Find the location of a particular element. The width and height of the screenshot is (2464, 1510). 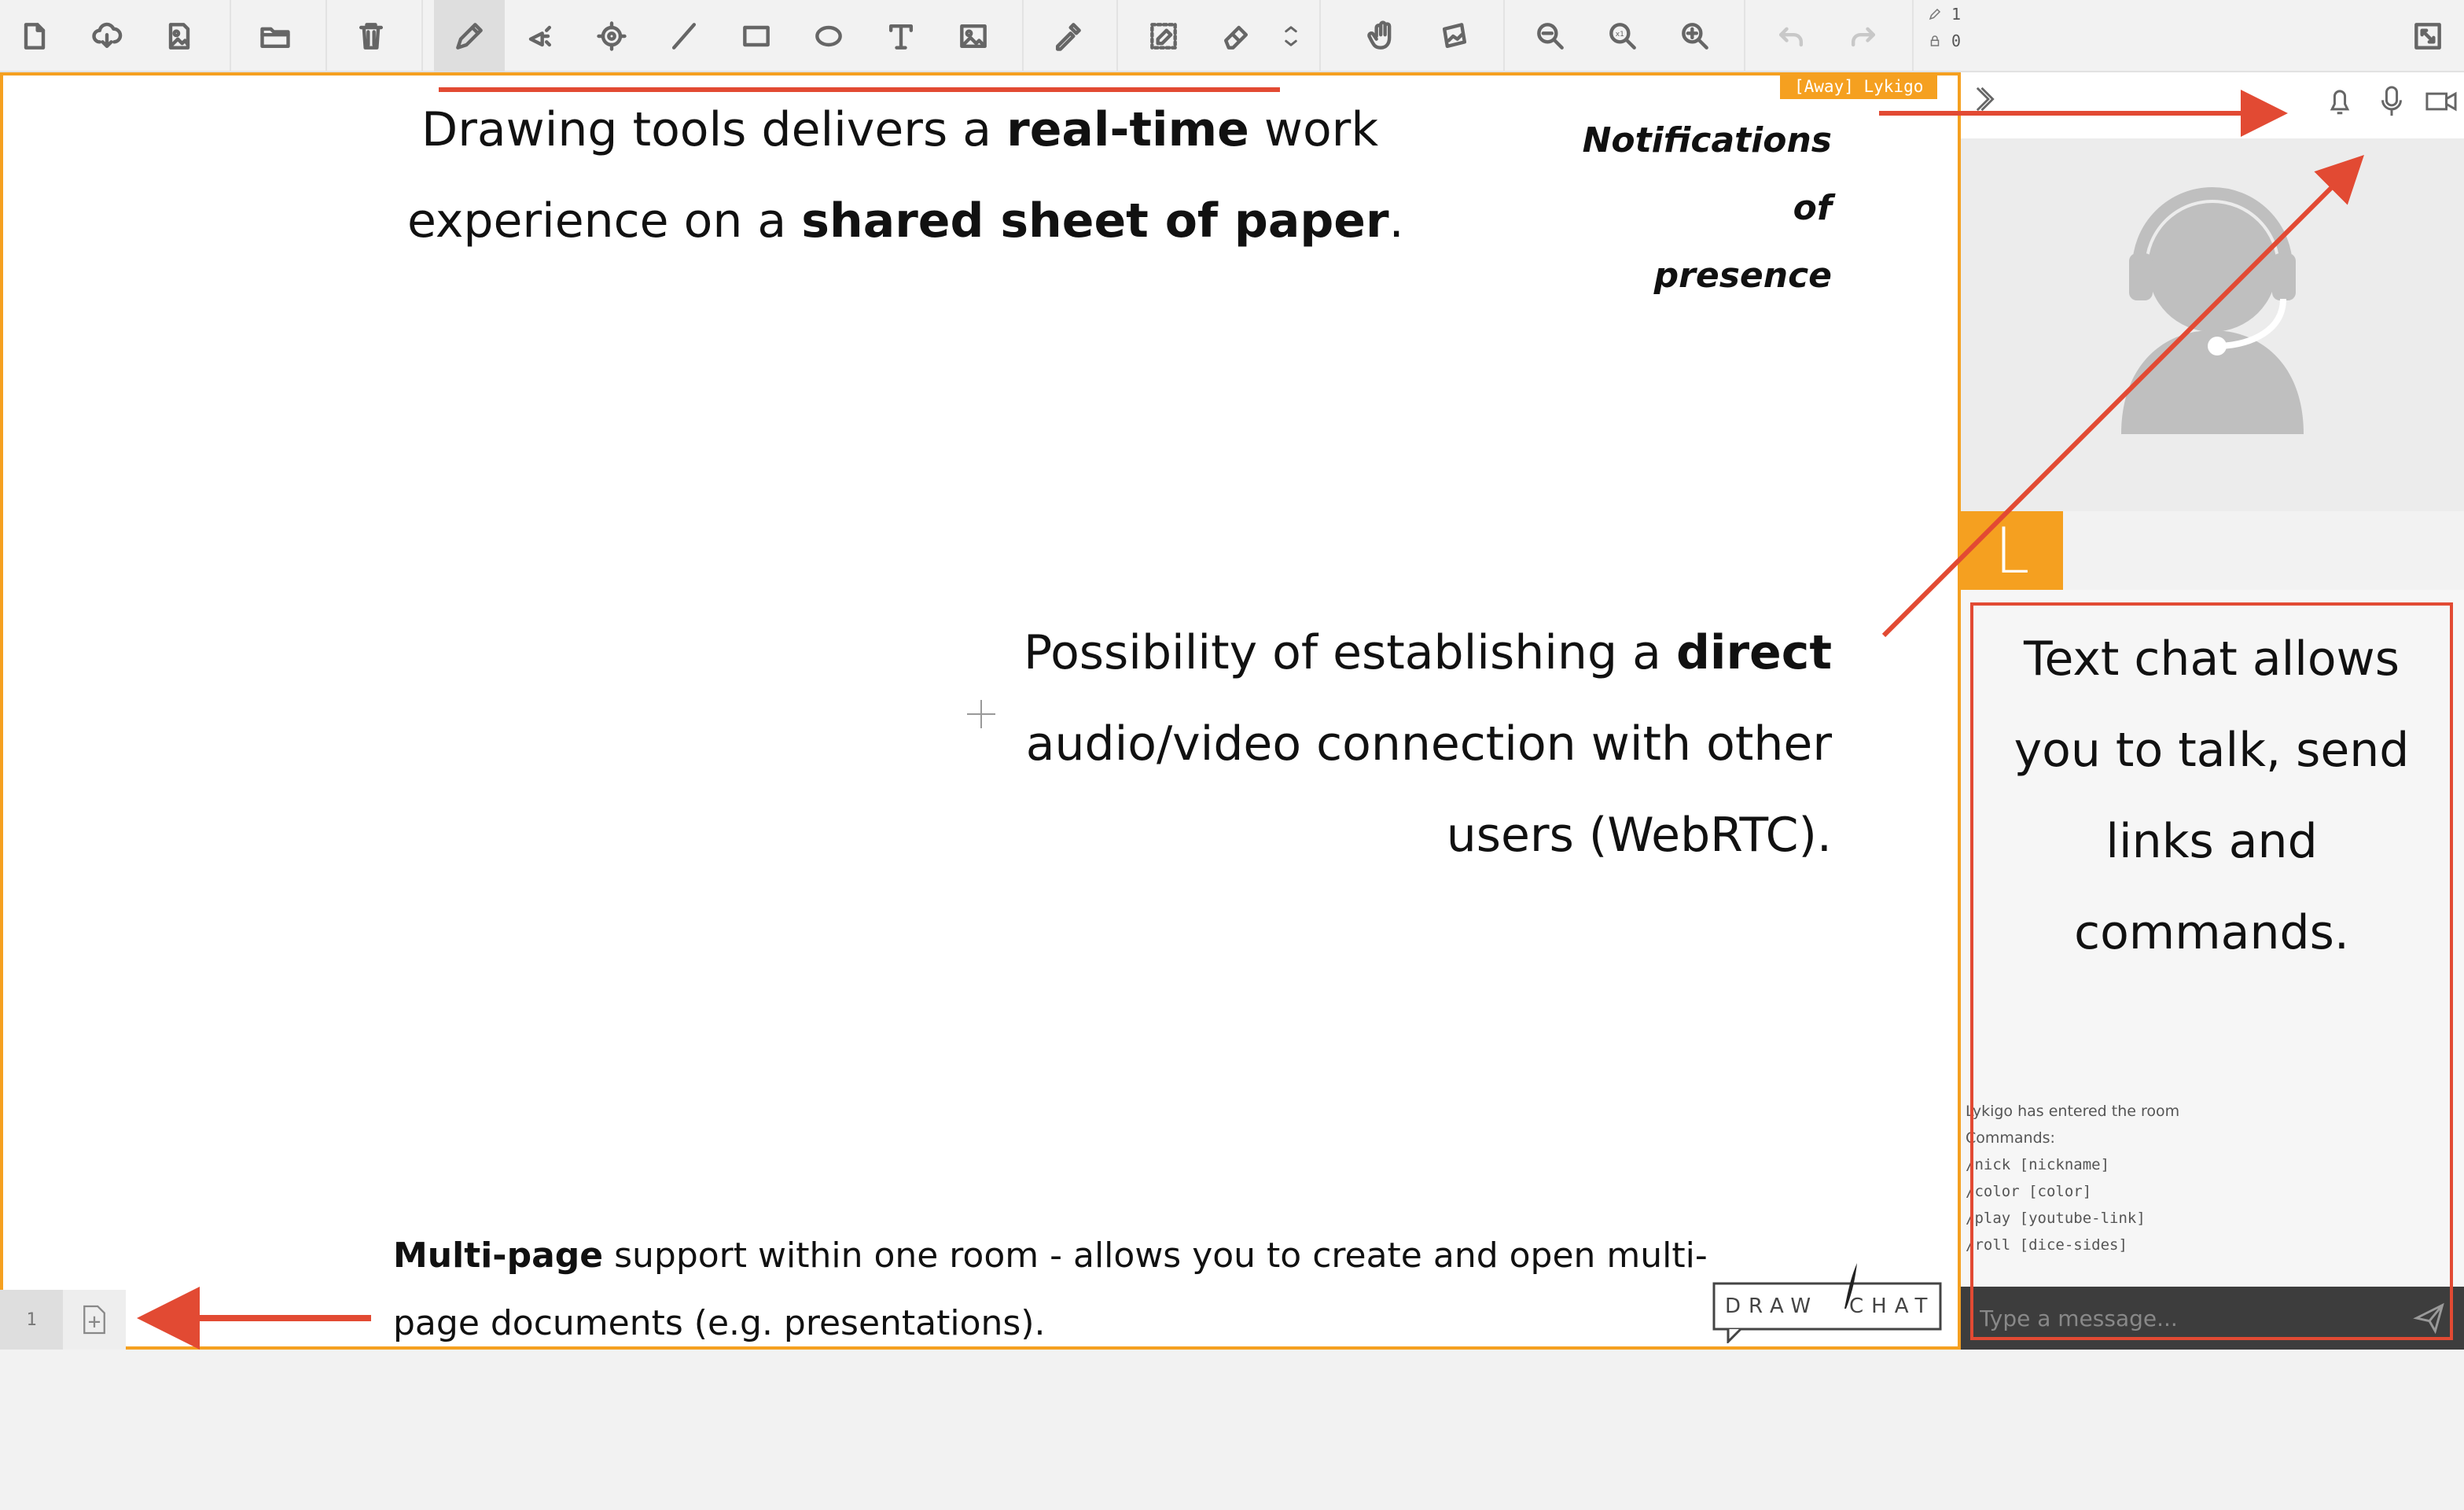

image-move-icon is located at coordinates (1454, 36).